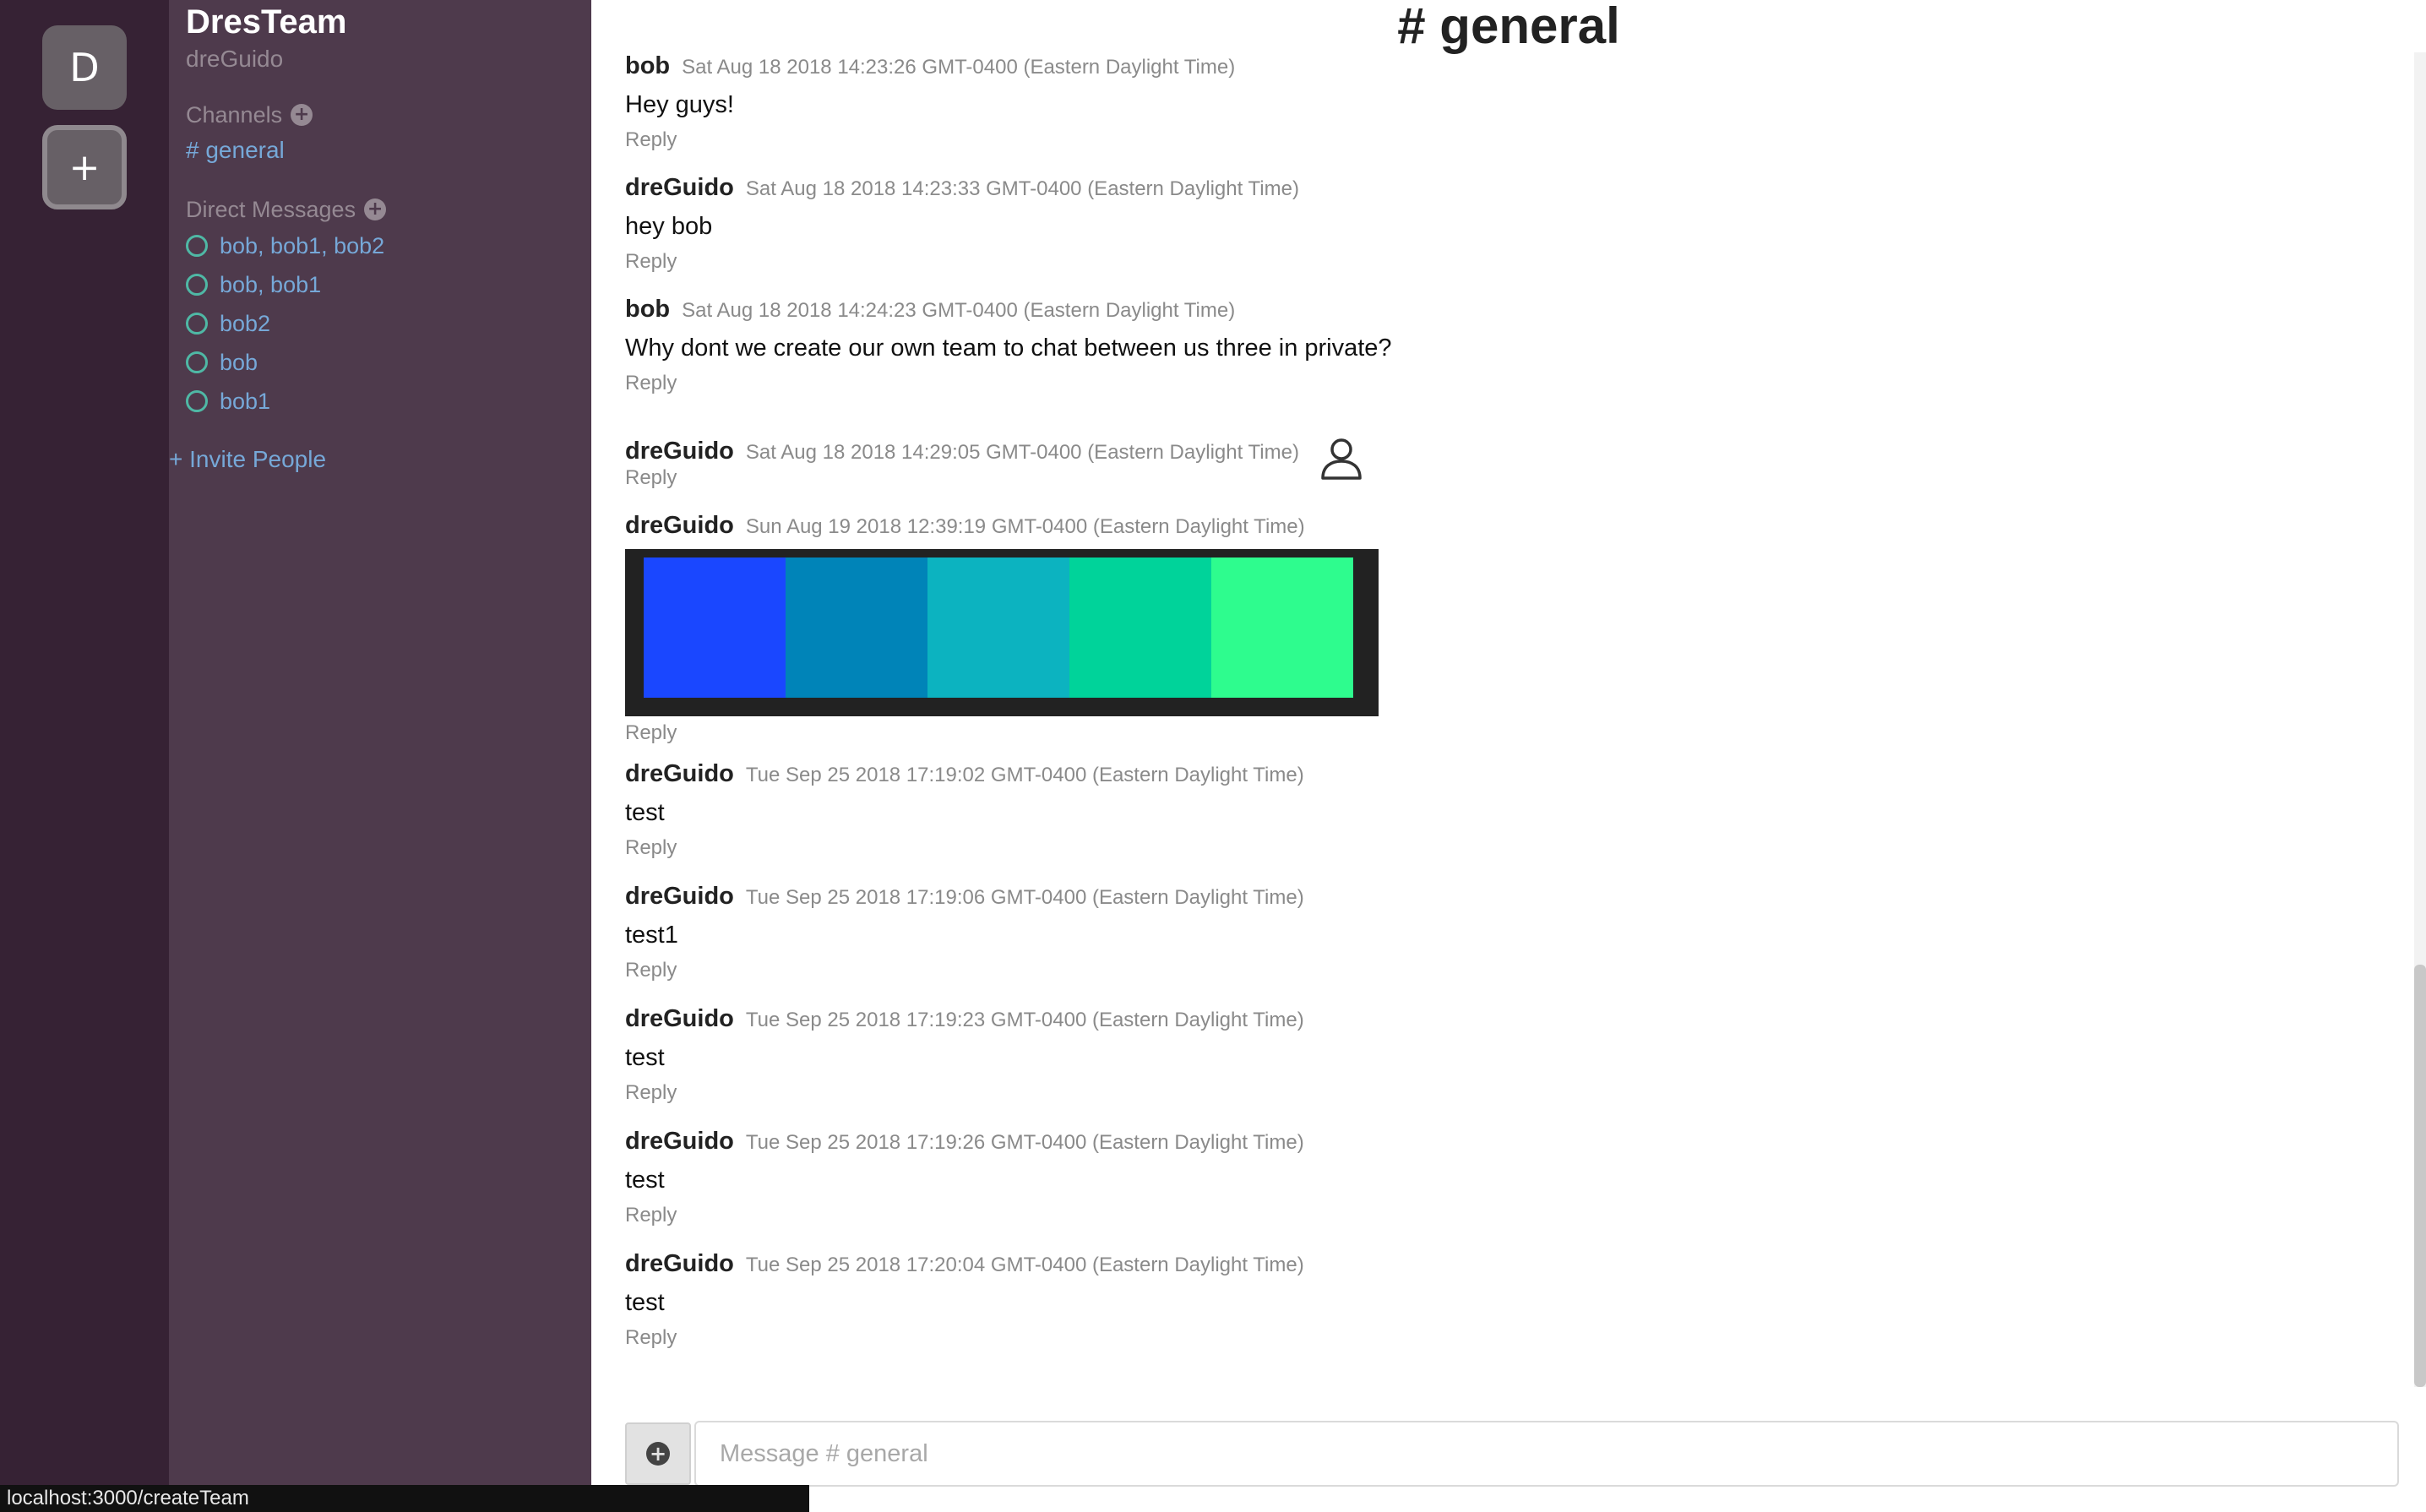  Describe the element at coordinates (245, 323) in the screenshot. I see `dm-label: bob2` at that location.